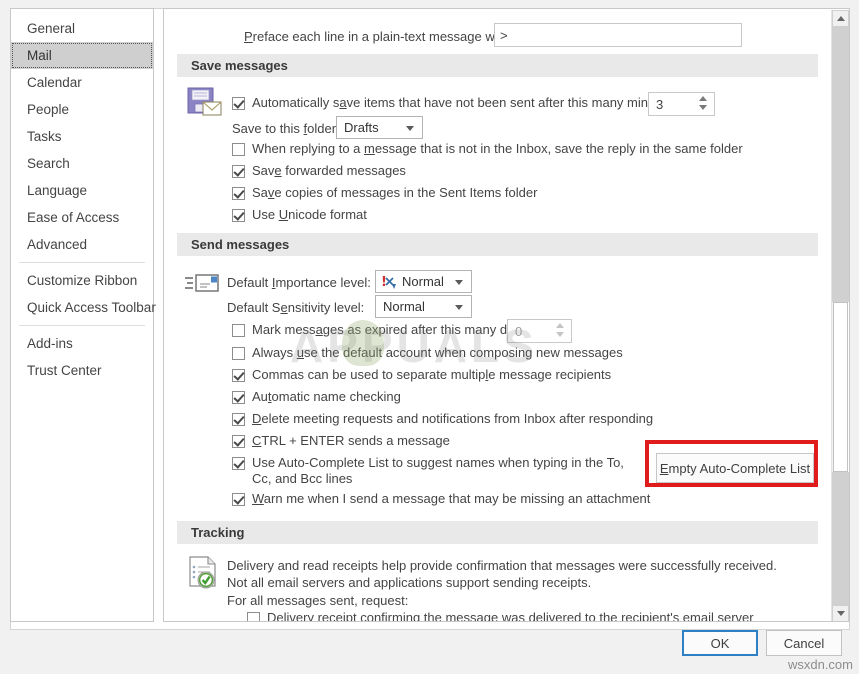  Describe the element at coordinates (539, 331) in the screenshot. I see `expire-days-stepper: 0` at that location.